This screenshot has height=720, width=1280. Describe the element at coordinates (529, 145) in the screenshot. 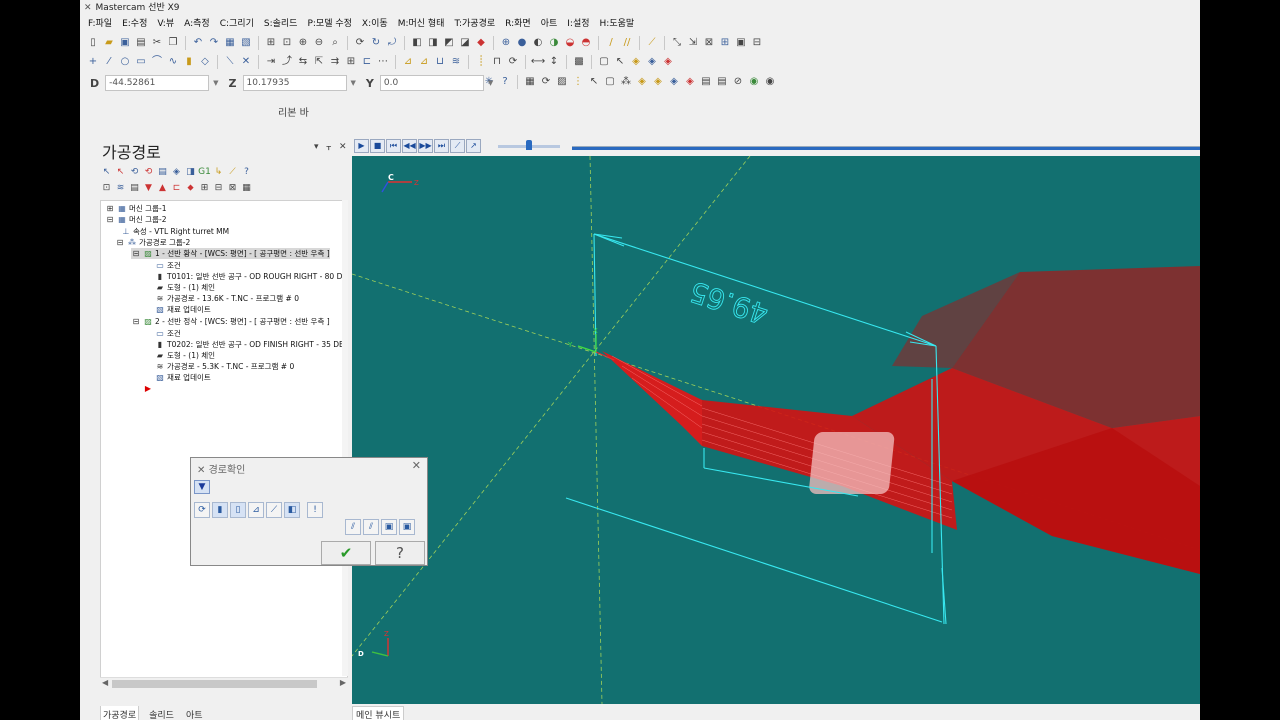

I see `speed-slider` at that location.